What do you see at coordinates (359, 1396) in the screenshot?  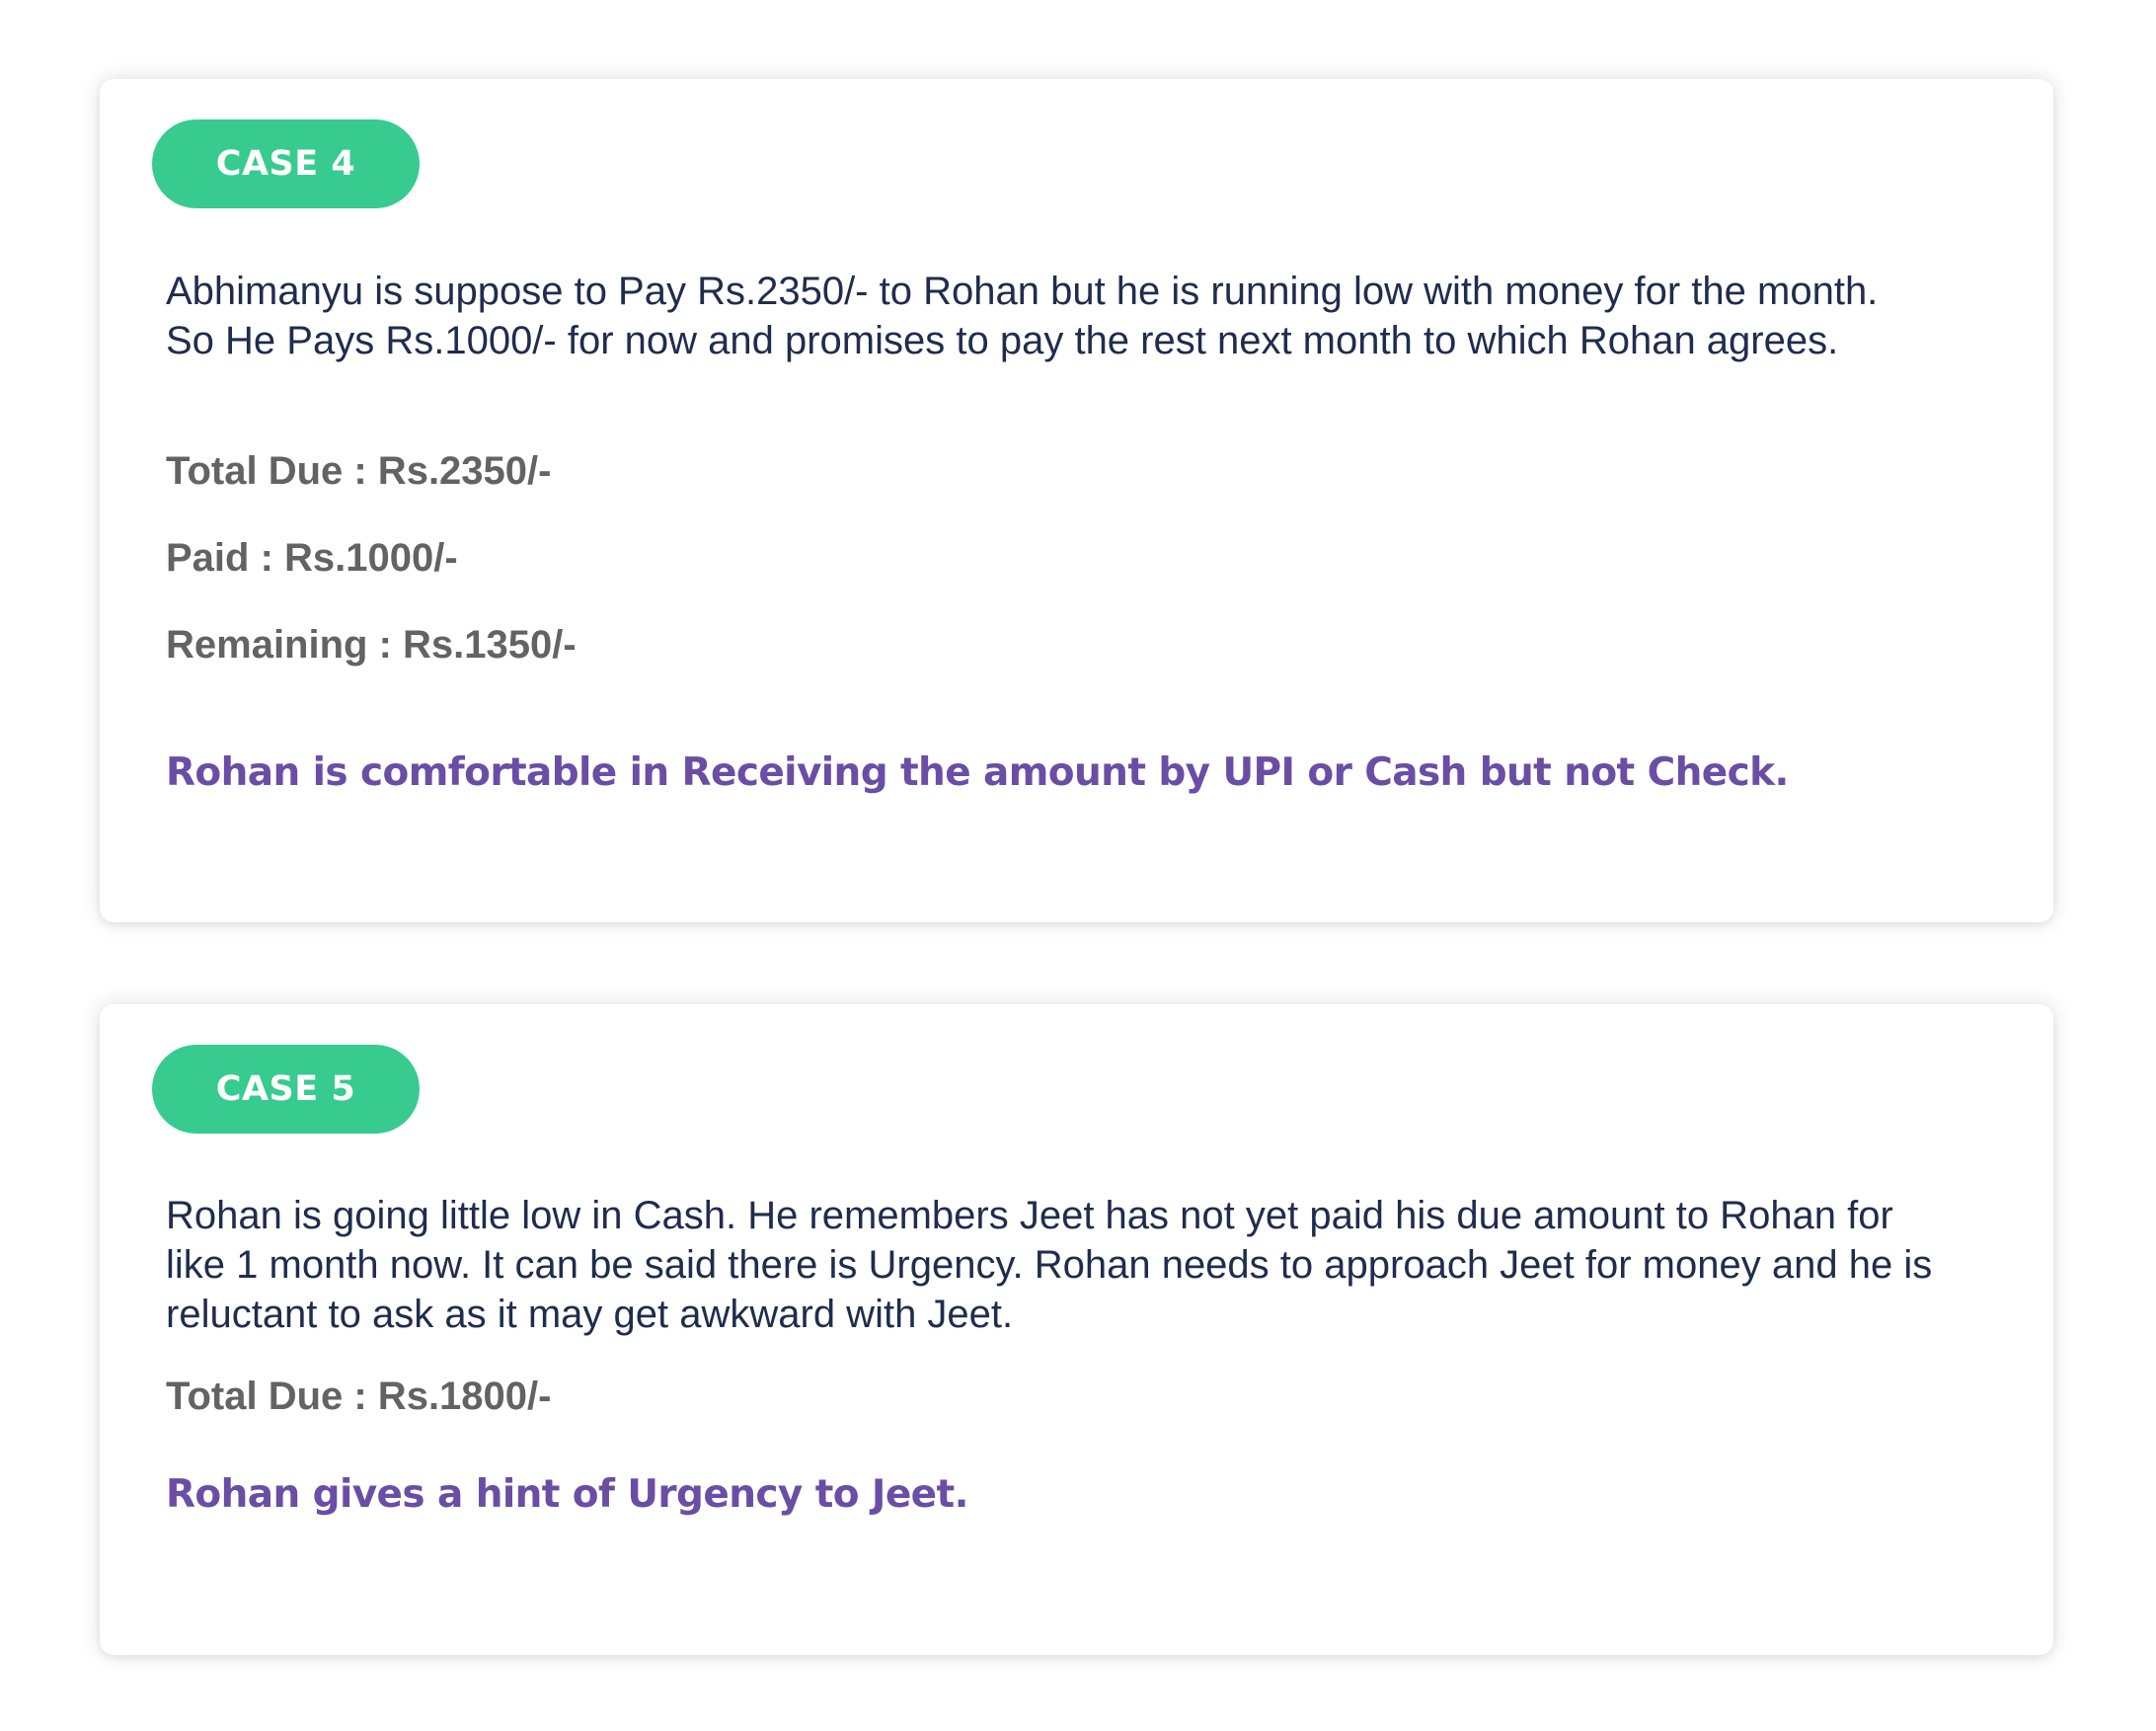 I see `total-due-label: Total Due : Rs.1800/-` at bounding box center [359, 1396].